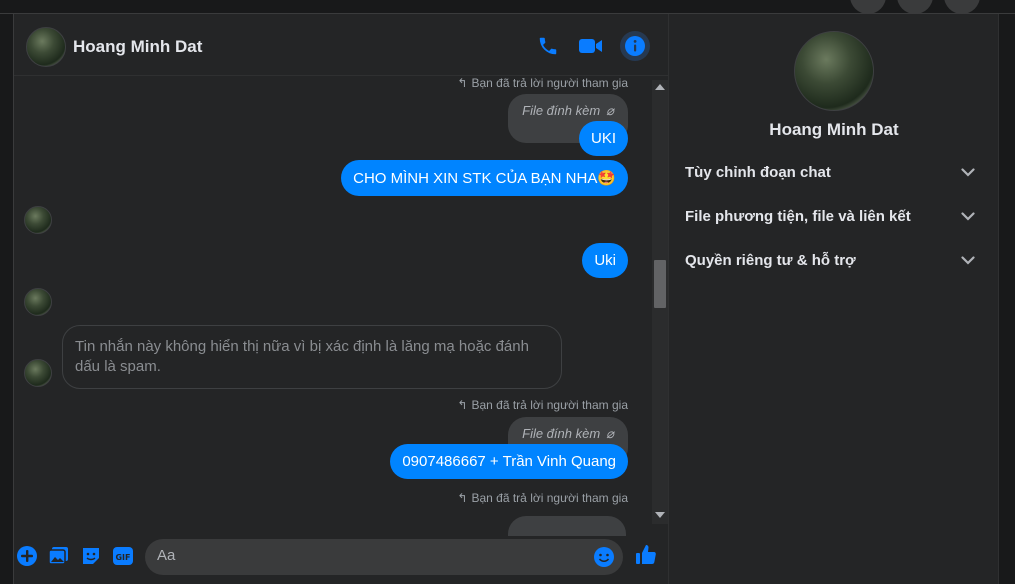  What do you see at coordinates (567, 526) in the screenshot?
I see `attachment-bubble-partial` at bounding box center [567, 526].